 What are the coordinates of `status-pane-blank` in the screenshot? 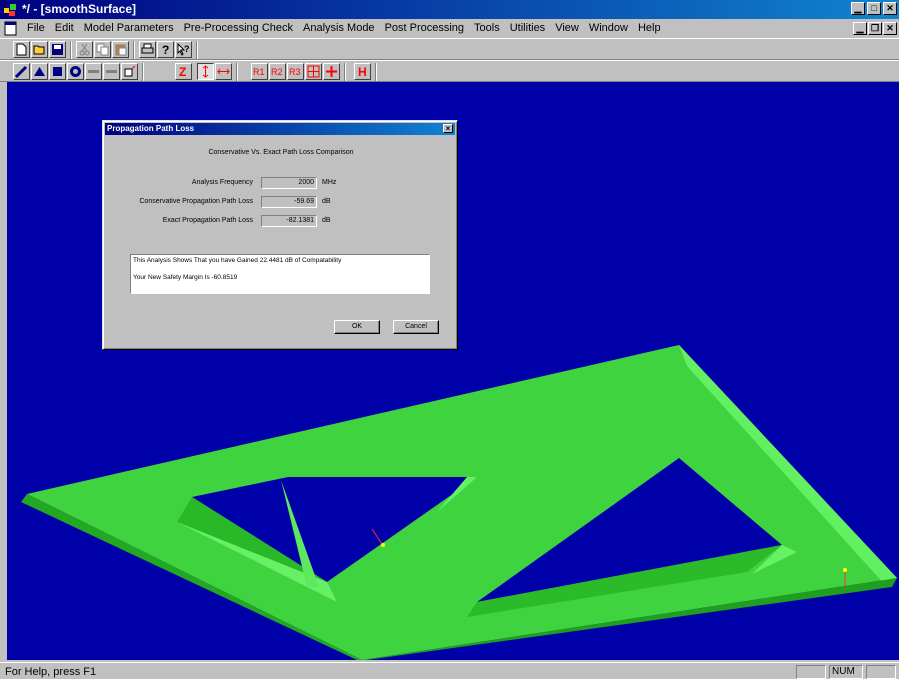 It's located at (811, 672).